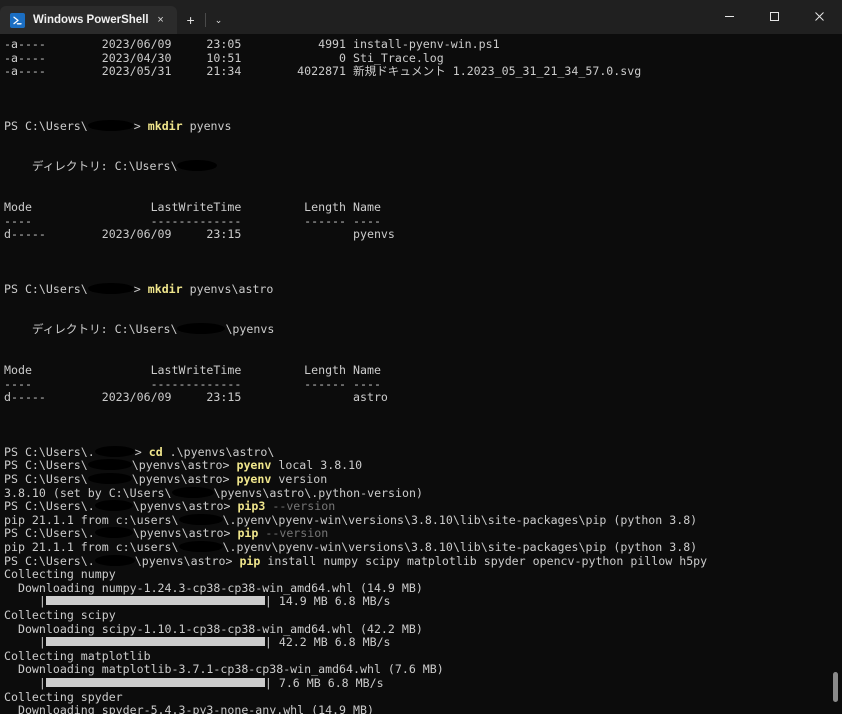  What do you see at coordinates (228, 288) in the screenshot?
I see `output-text: pyenvs\astro` at bounding box center [228, 288].